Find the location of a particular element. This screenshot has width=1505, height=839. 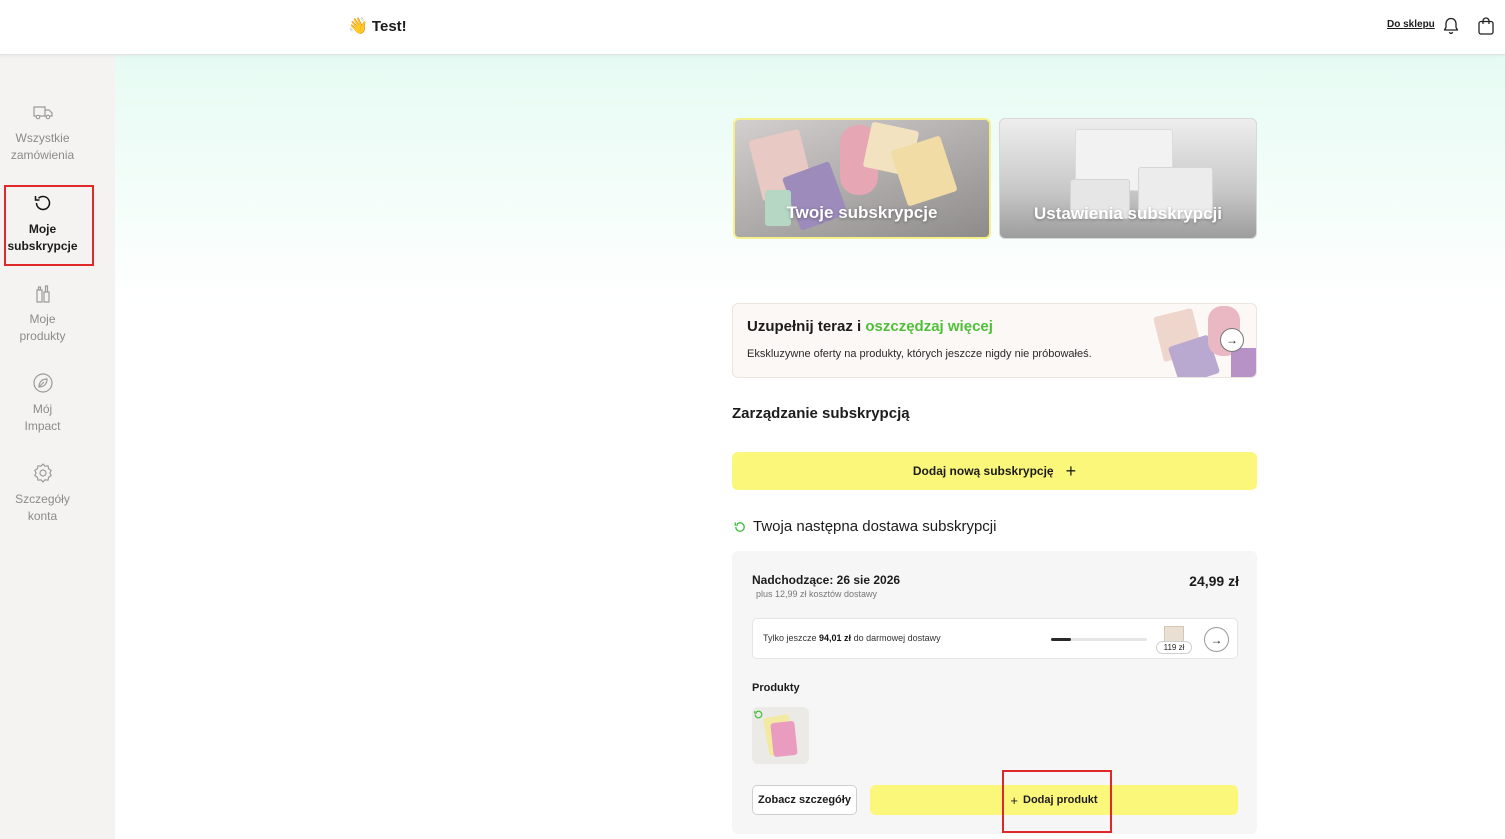

cart-icon is located at coordinates (1486, 26).